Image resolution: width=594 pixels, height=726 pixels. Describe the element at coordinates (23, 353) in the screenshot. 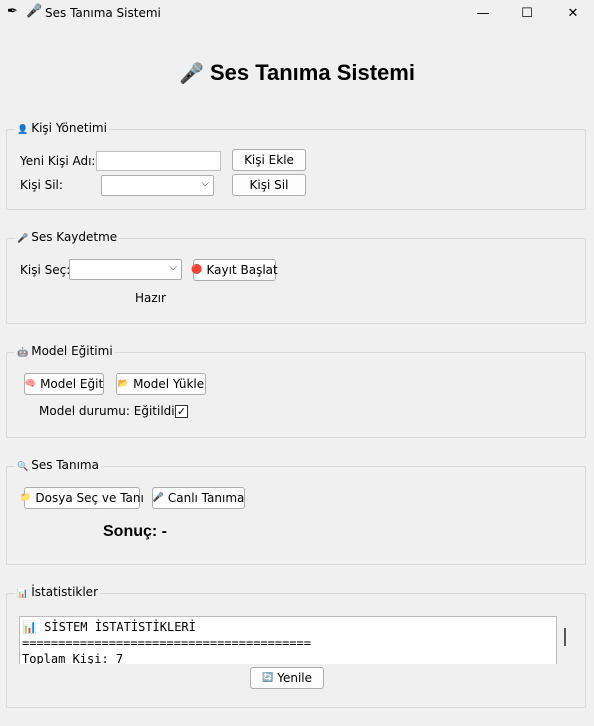

I see `robot-icon: 🤖` at that location.